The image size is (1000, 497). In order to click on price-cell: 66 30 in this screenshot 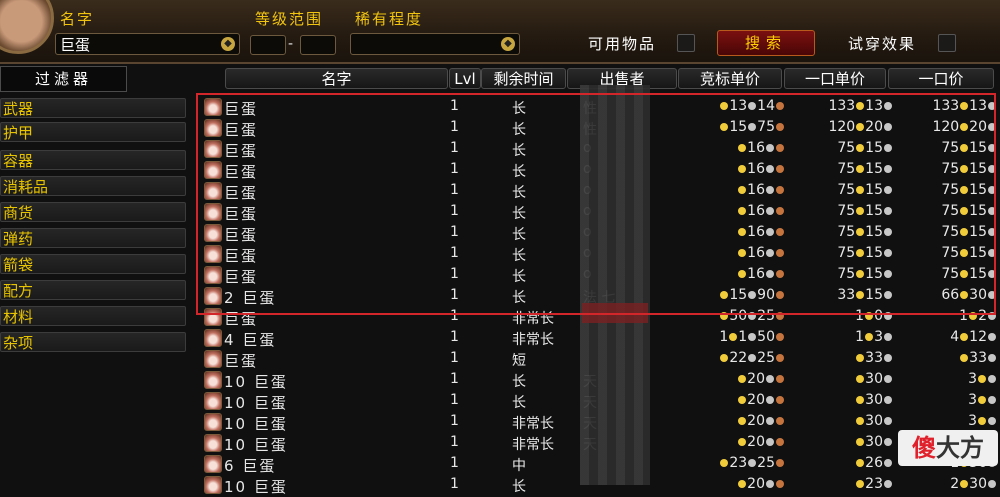, I will do `click(969, 295)`.